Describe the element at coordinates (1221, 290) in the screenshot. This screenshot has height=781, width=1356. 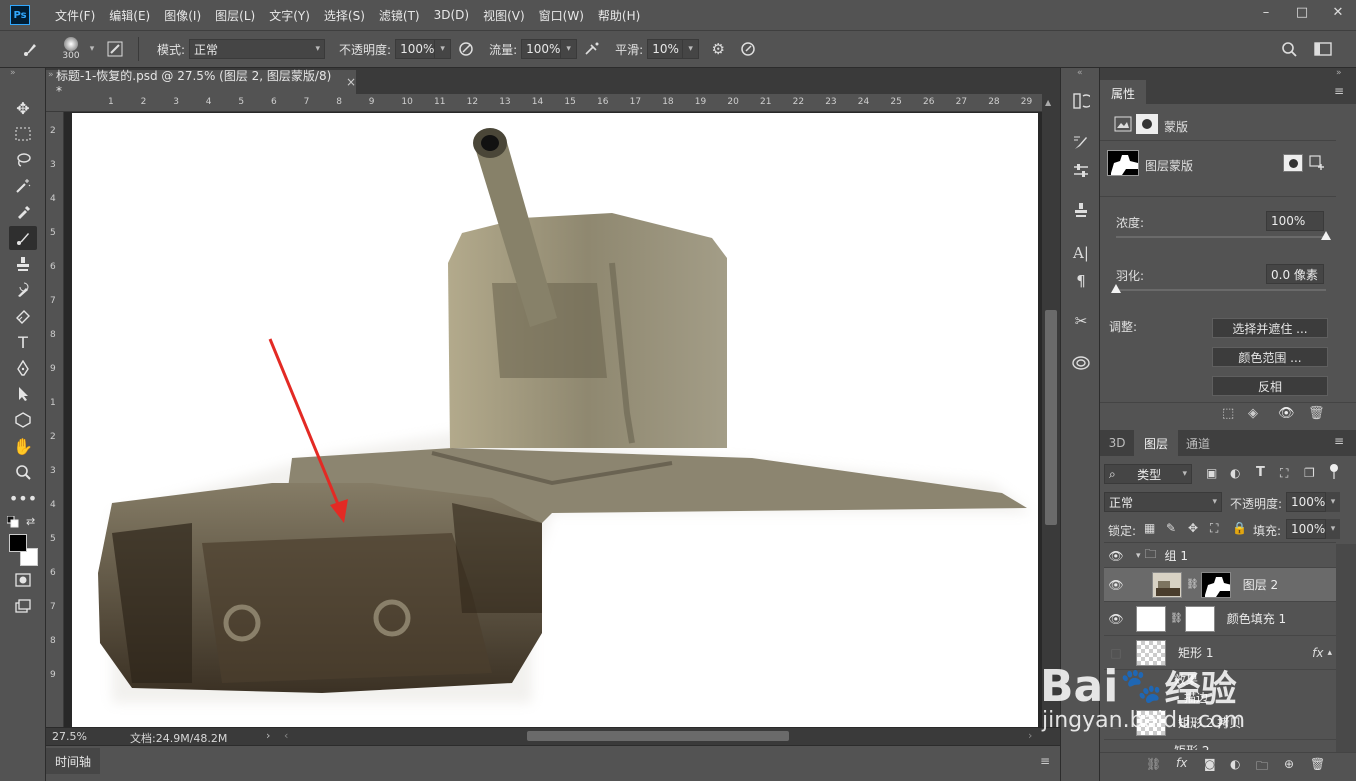
I see `feather-slider` at that location.